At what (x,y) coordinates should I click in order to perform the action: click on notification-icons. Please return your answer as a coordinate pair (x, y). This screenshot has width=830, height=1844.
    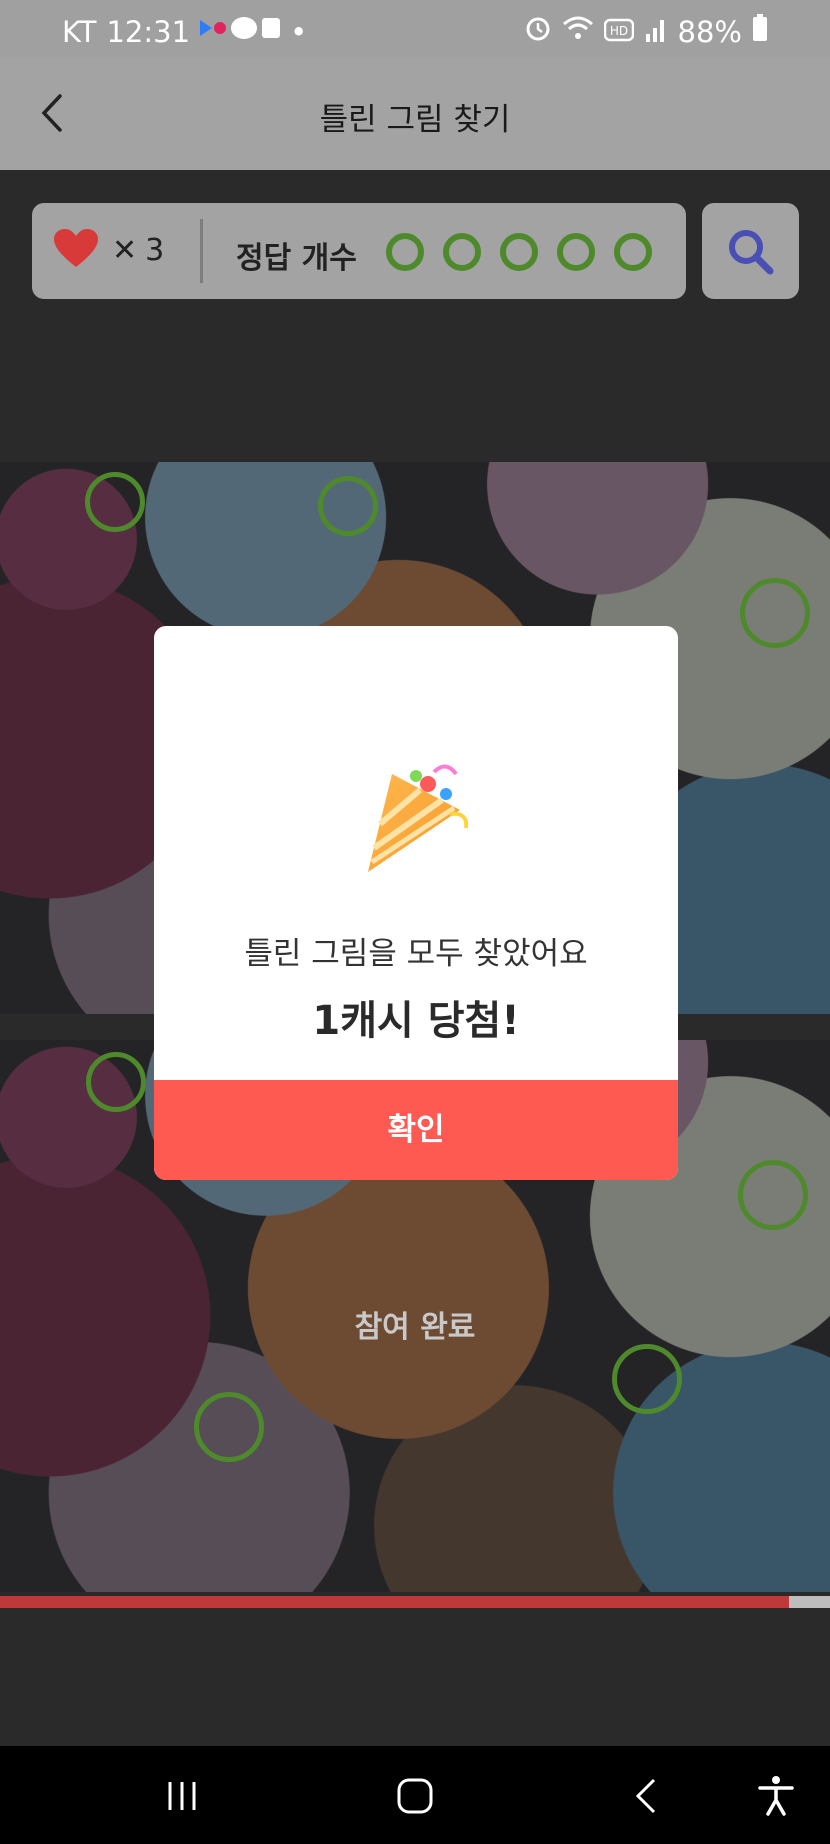
    Looking at the image, I should click on (240, 31).